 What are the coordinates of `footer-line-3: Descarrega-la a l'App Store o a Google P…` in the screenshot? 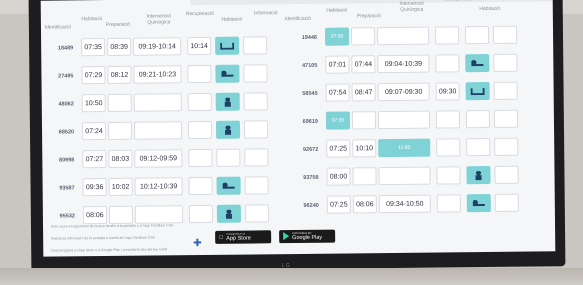 It's located at (109, 250).